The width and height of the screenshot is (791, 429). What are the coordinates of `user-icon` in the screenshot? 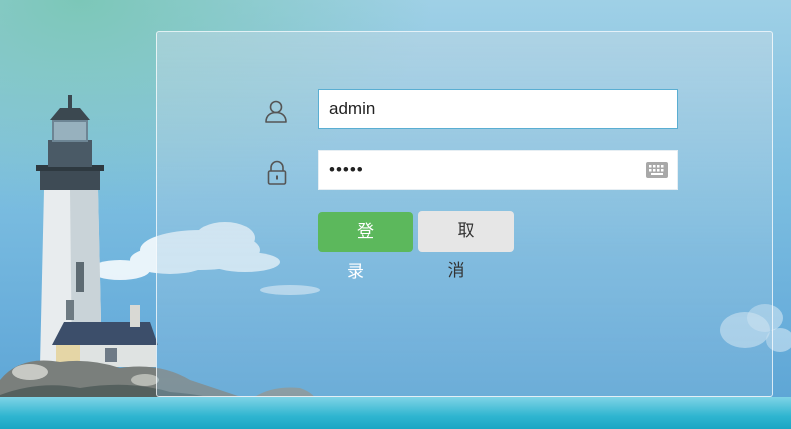 It's located at (276, 111).